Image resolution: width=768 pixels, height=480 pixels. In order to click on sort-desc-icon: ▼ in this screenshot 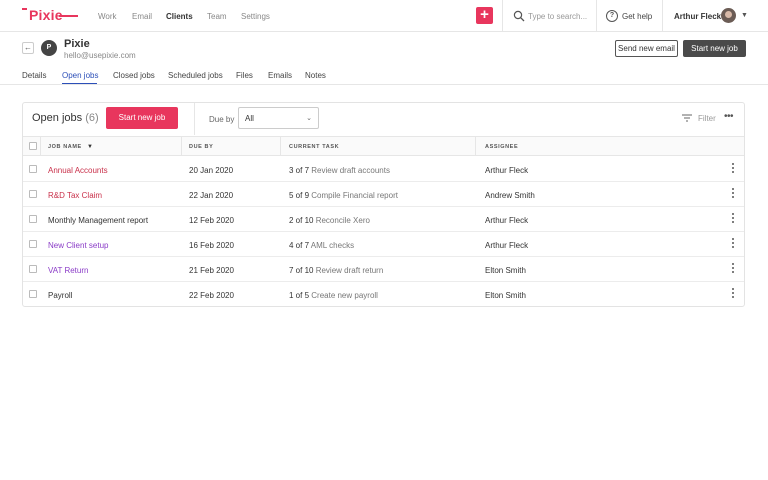, I will do `click(90, 147)`.